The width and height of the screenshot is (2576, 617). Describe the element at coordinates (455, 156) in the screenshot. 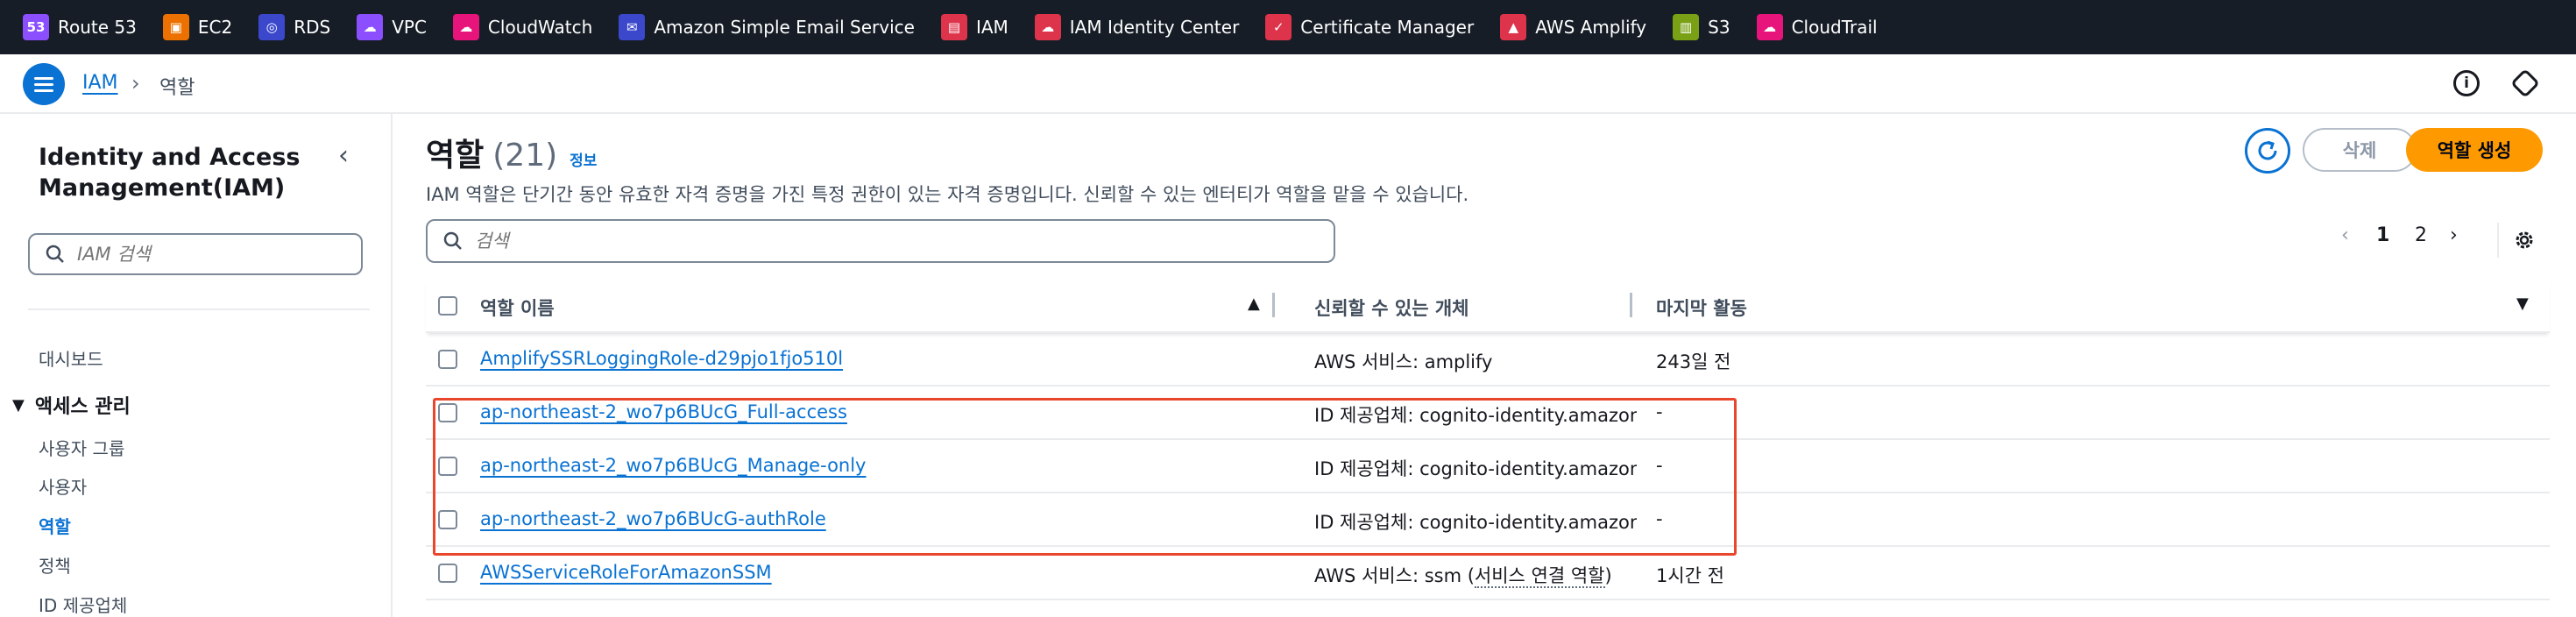

I see `page-title: 역할` at that location.